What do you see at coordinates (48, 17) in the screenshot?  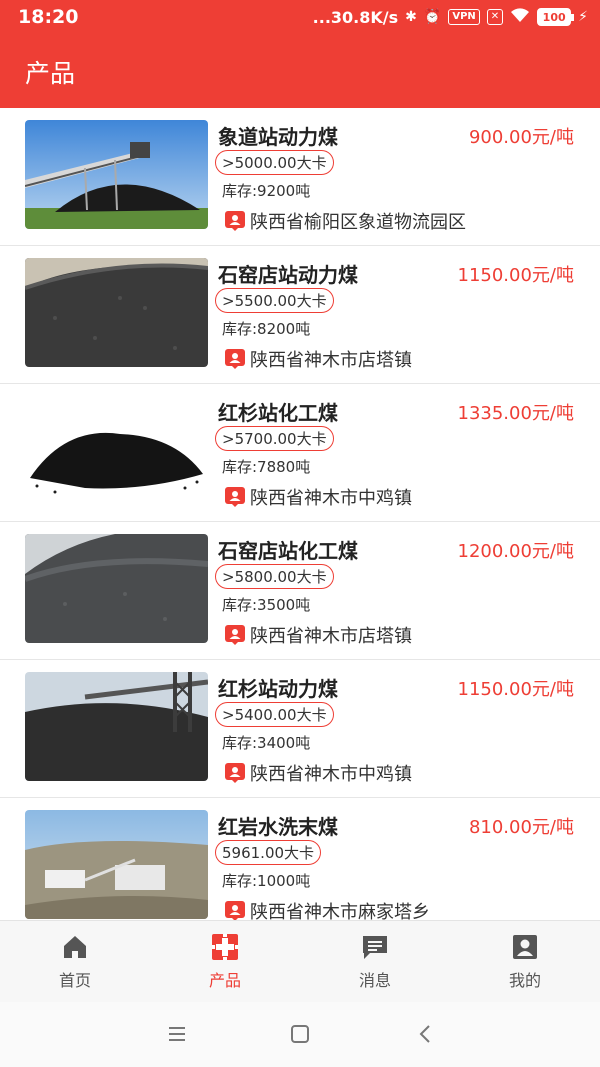 I see `status-time: 18:20` at bounding box center [48, 17].